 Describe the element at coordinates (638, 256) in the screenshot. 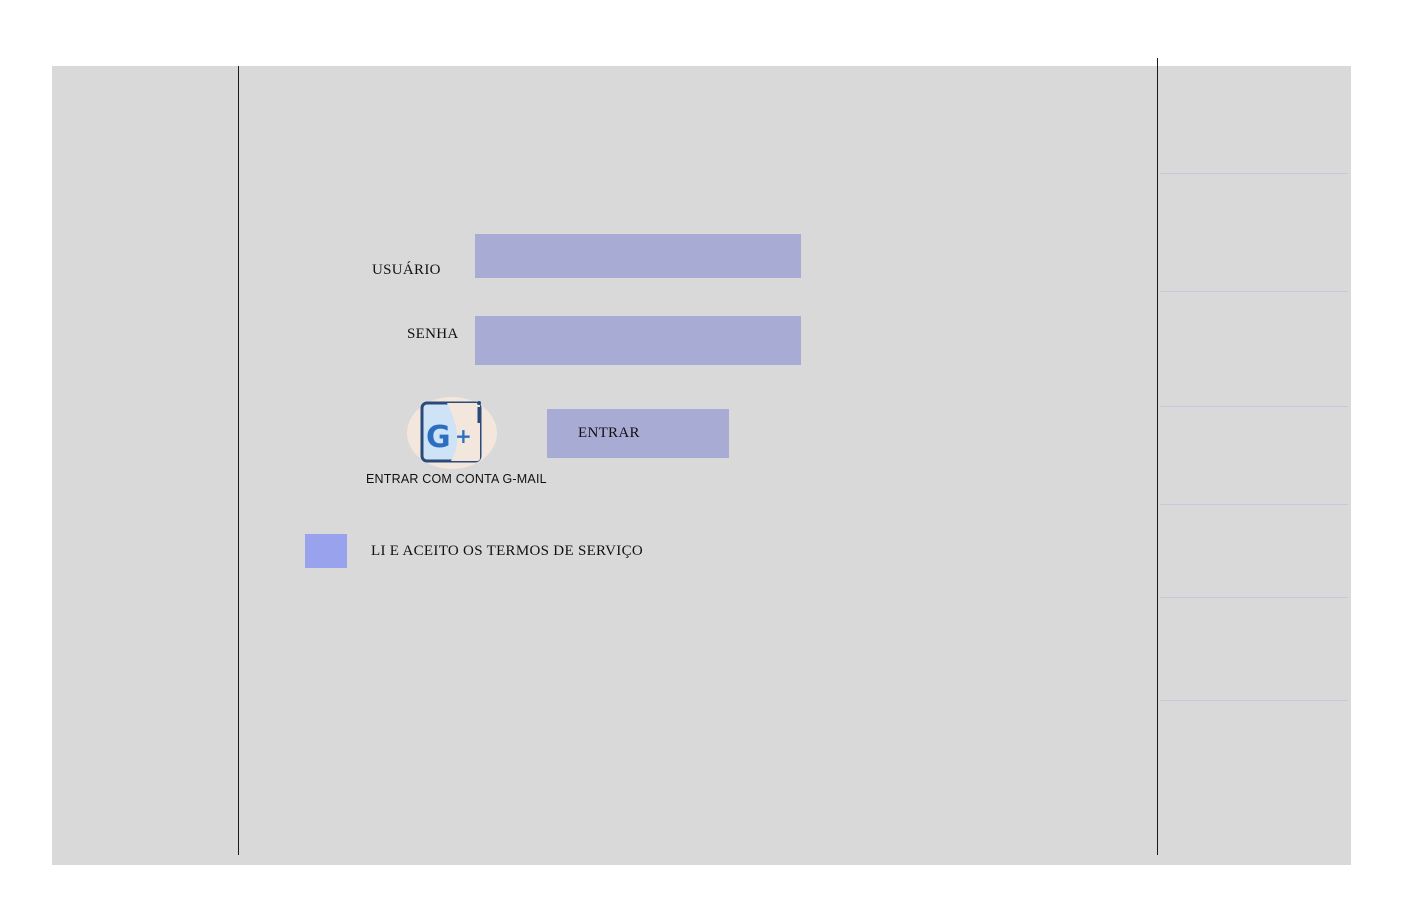

I see `usuario-input` at that location.